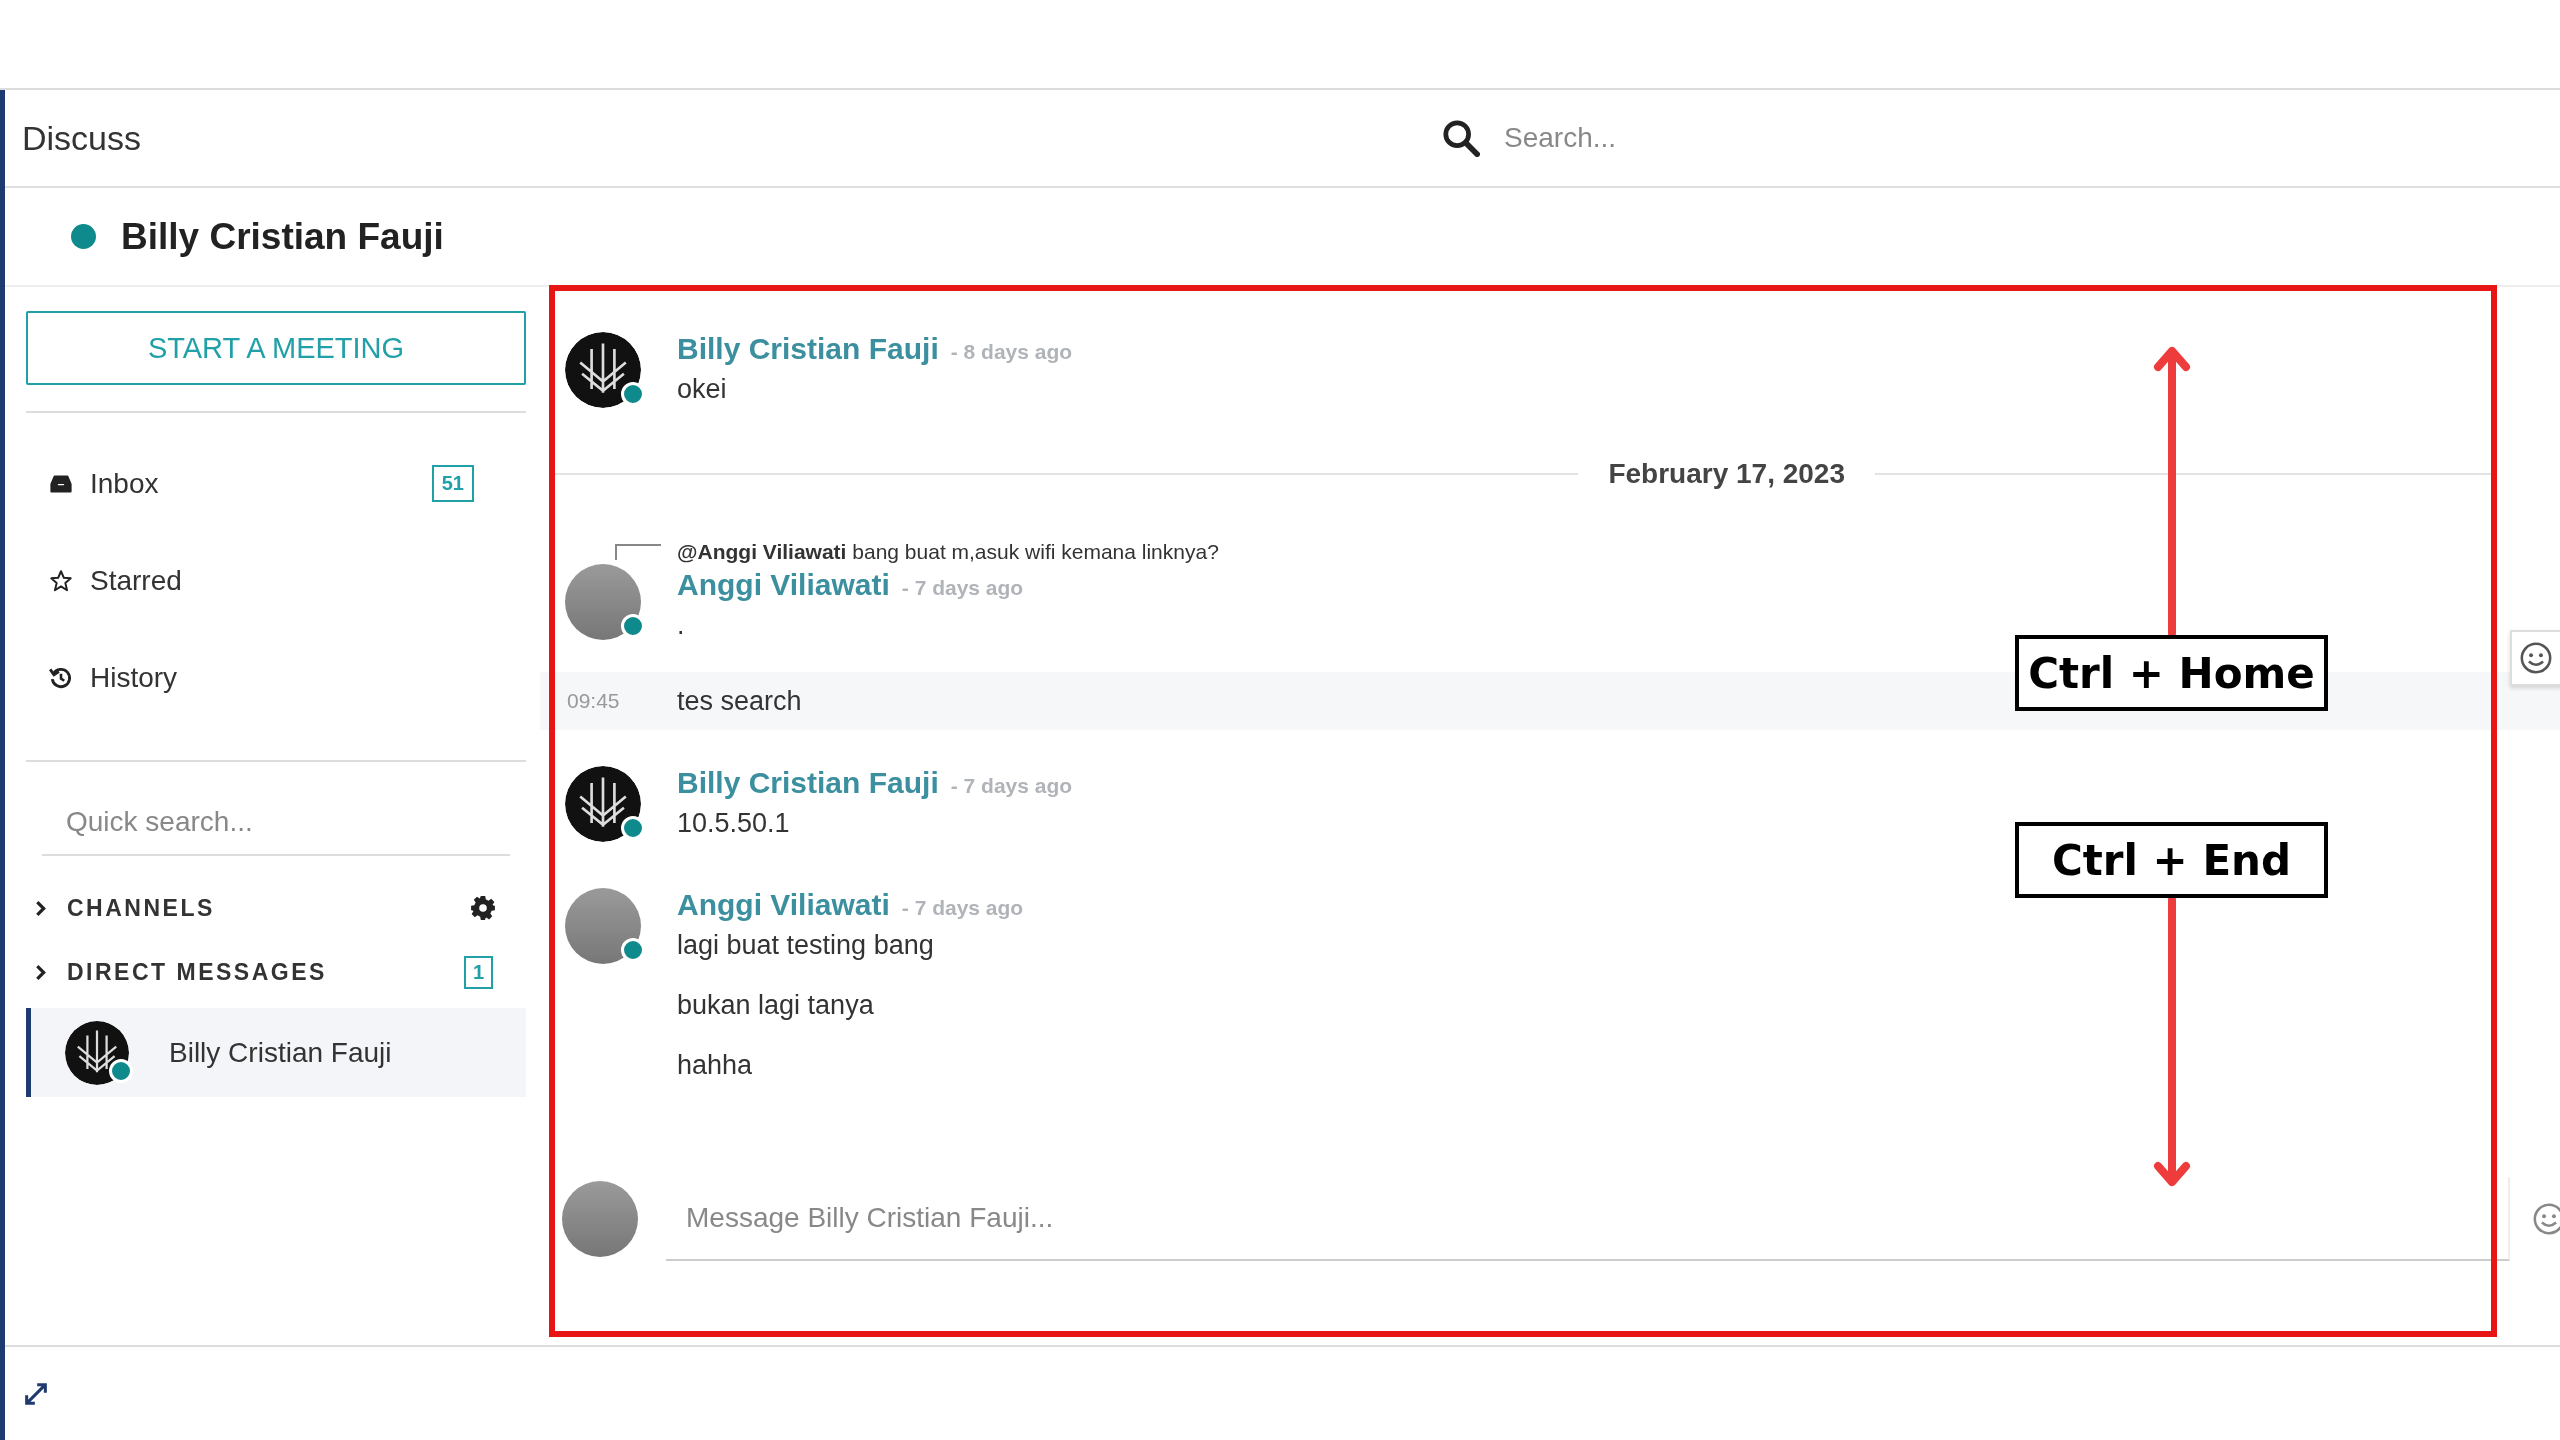  Describe the element at coordinates (276, 1052) in the screenshot. I see `direct-message-item: Billy Cristian Fauji` at that location.